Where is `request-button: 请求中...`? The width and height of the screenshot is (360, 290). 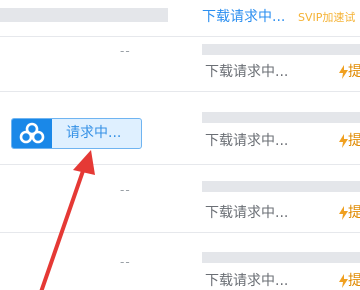
request-button: 请求中... is located at coordinates (76, 133).